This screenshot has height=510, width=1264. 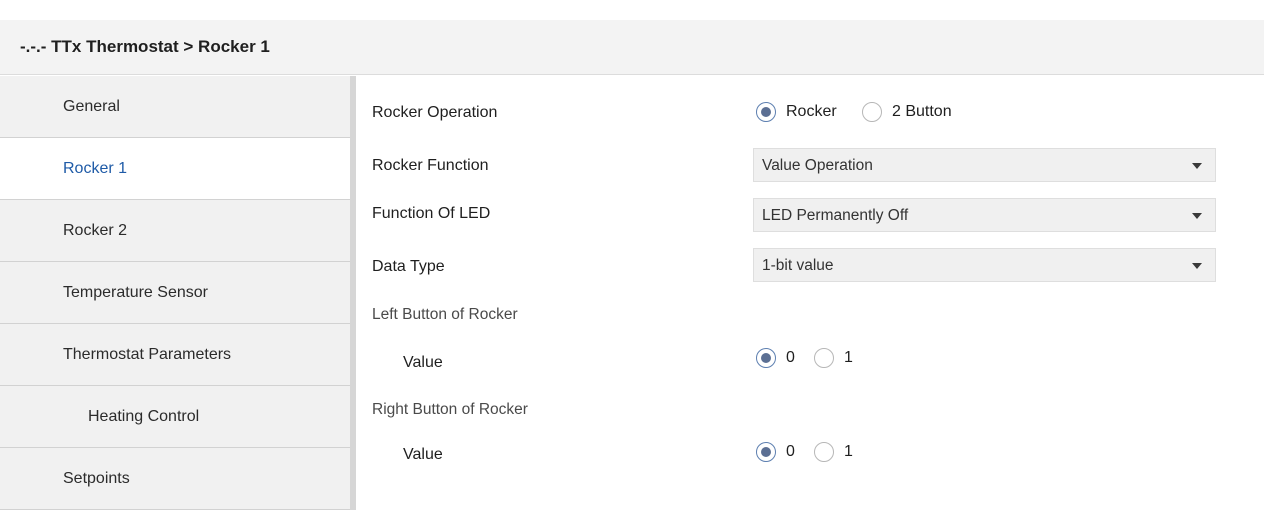 I want to click on sidebar-item-label: Thermostat Parameters, so click(x=147, y=354).